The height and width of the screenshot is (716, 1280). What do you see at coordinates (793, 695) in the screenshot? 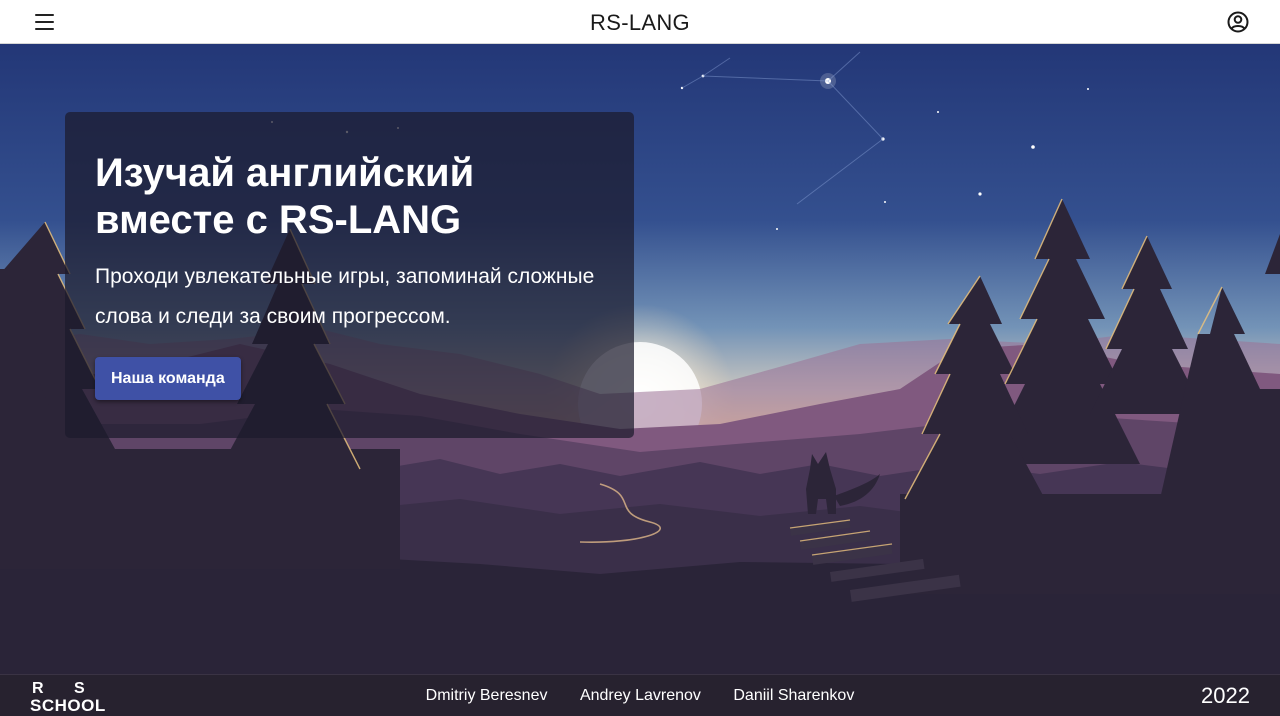
I see `author-link: Daniil Sharenkov` at bounding box center [793, 695].